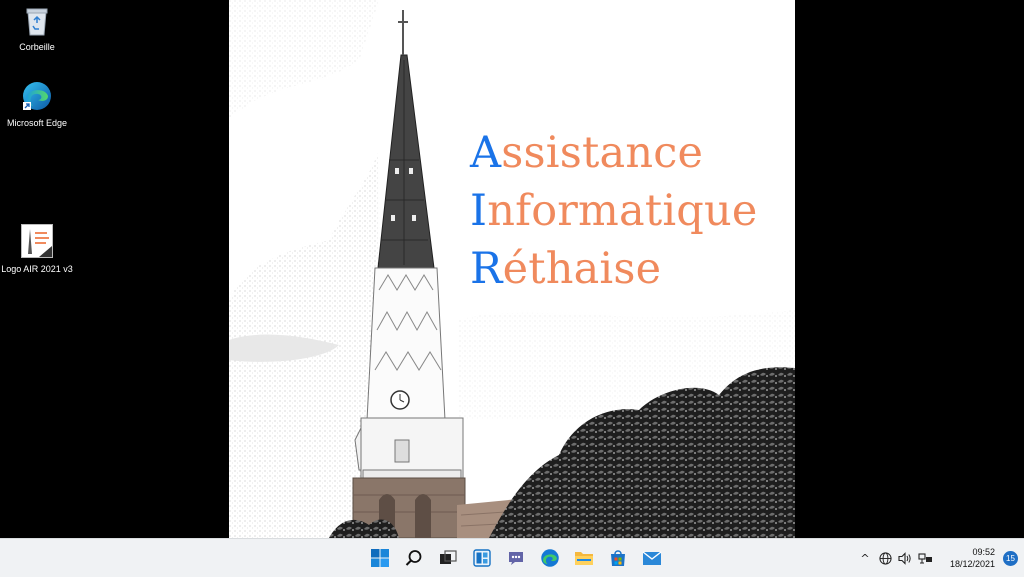 The width and height of the screenshot is (1024, 577). I want to click on desktop-icon-label: Logo AIR 2021 v3, so click(37, 269).